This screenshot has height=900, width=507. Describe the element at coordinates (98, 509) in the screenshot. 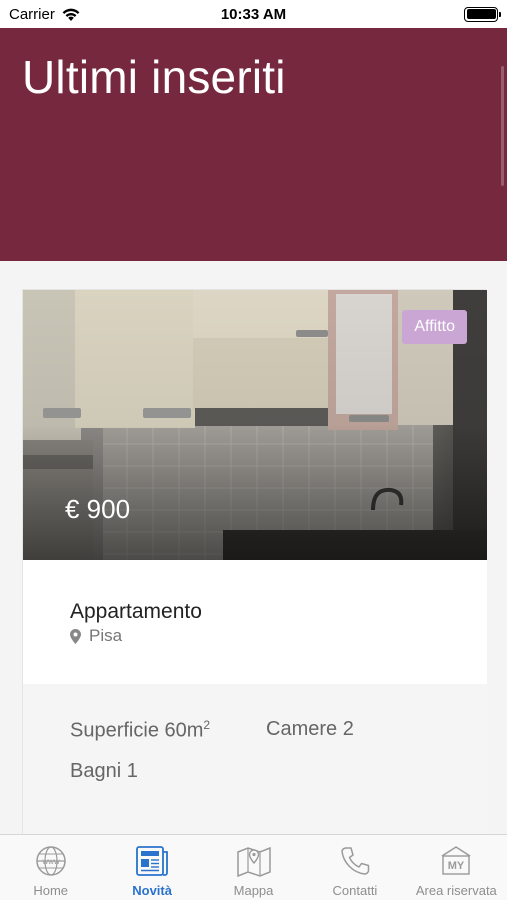

I see `listing-price: € 900` at that location.